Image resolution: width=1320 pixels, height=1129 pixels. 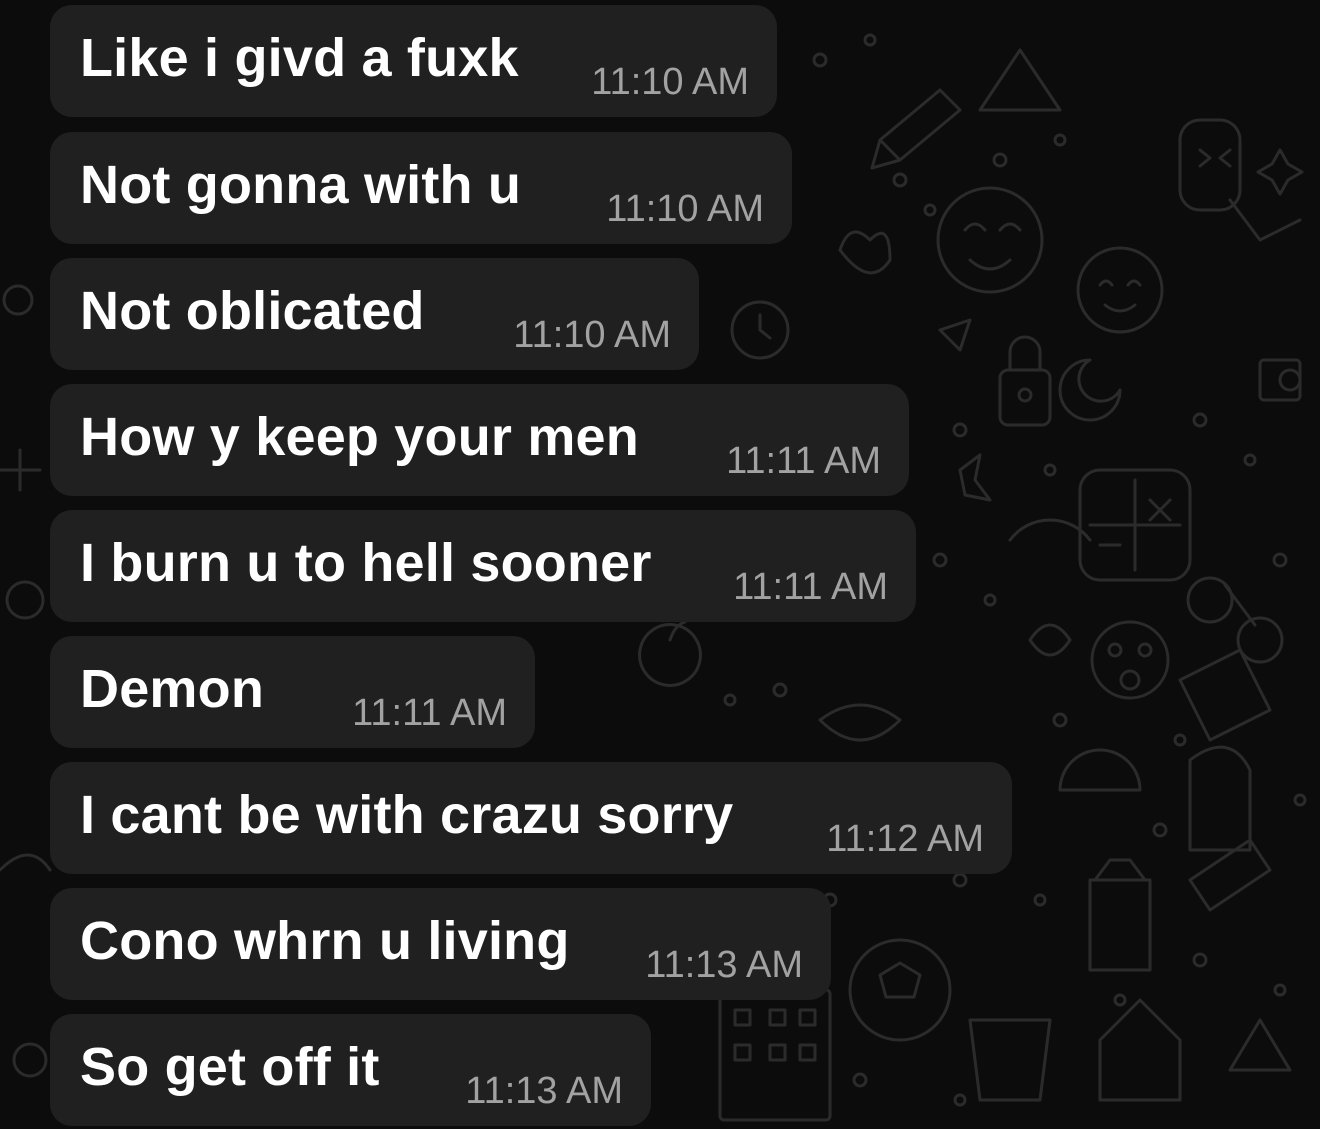 What do you see at coordinates (252, 311) in the screenshot?
I see `message-text: Not oblicated` at bounding box center [252, 311].